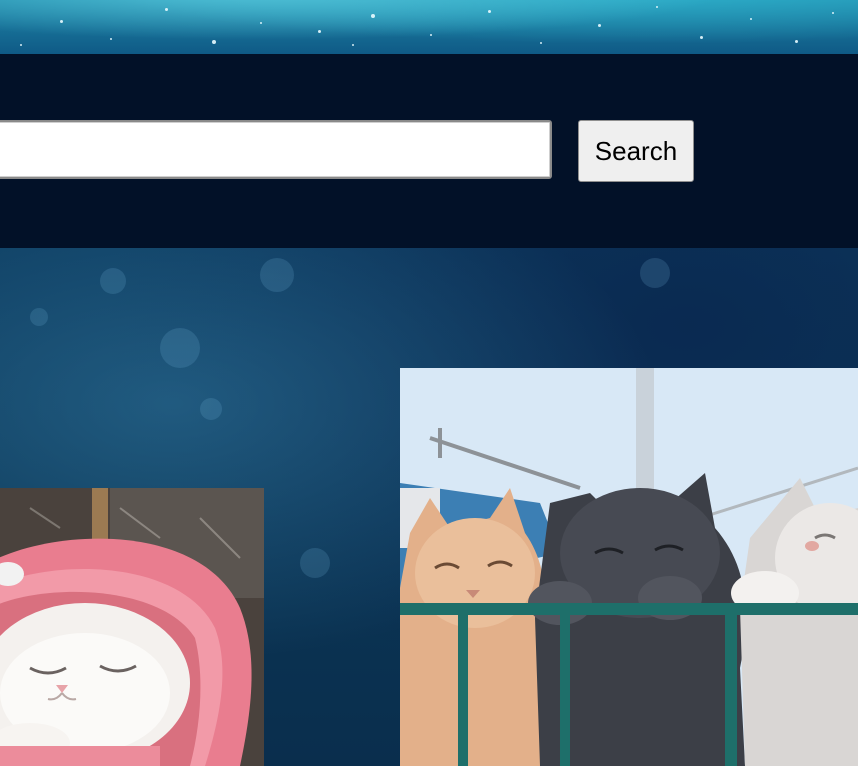 This screenshot has height=766, width=858. What do you see at coordinates (132, 627) in the screenshot?
I see `cat-in-pink-hoodie-image` at bounding box center [132, 627].